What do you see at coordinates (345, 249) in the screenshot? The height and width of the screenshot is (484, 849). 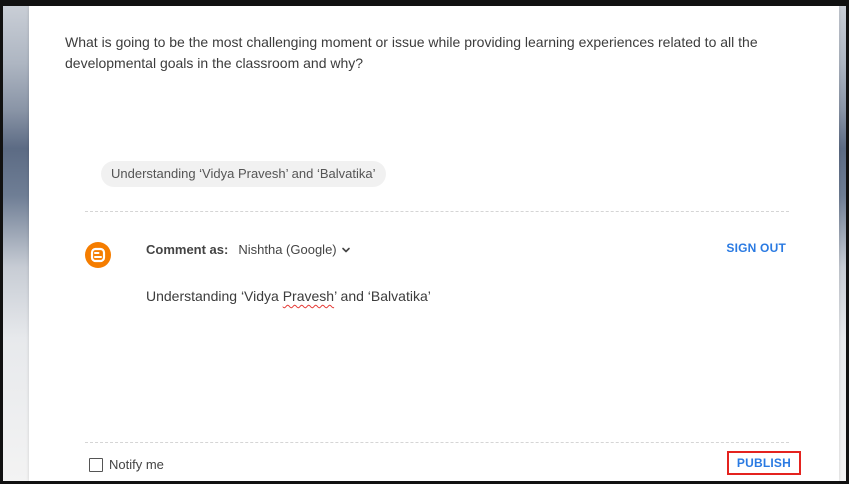 I see `chevron-down-icon` at bounding box center [345, 249].